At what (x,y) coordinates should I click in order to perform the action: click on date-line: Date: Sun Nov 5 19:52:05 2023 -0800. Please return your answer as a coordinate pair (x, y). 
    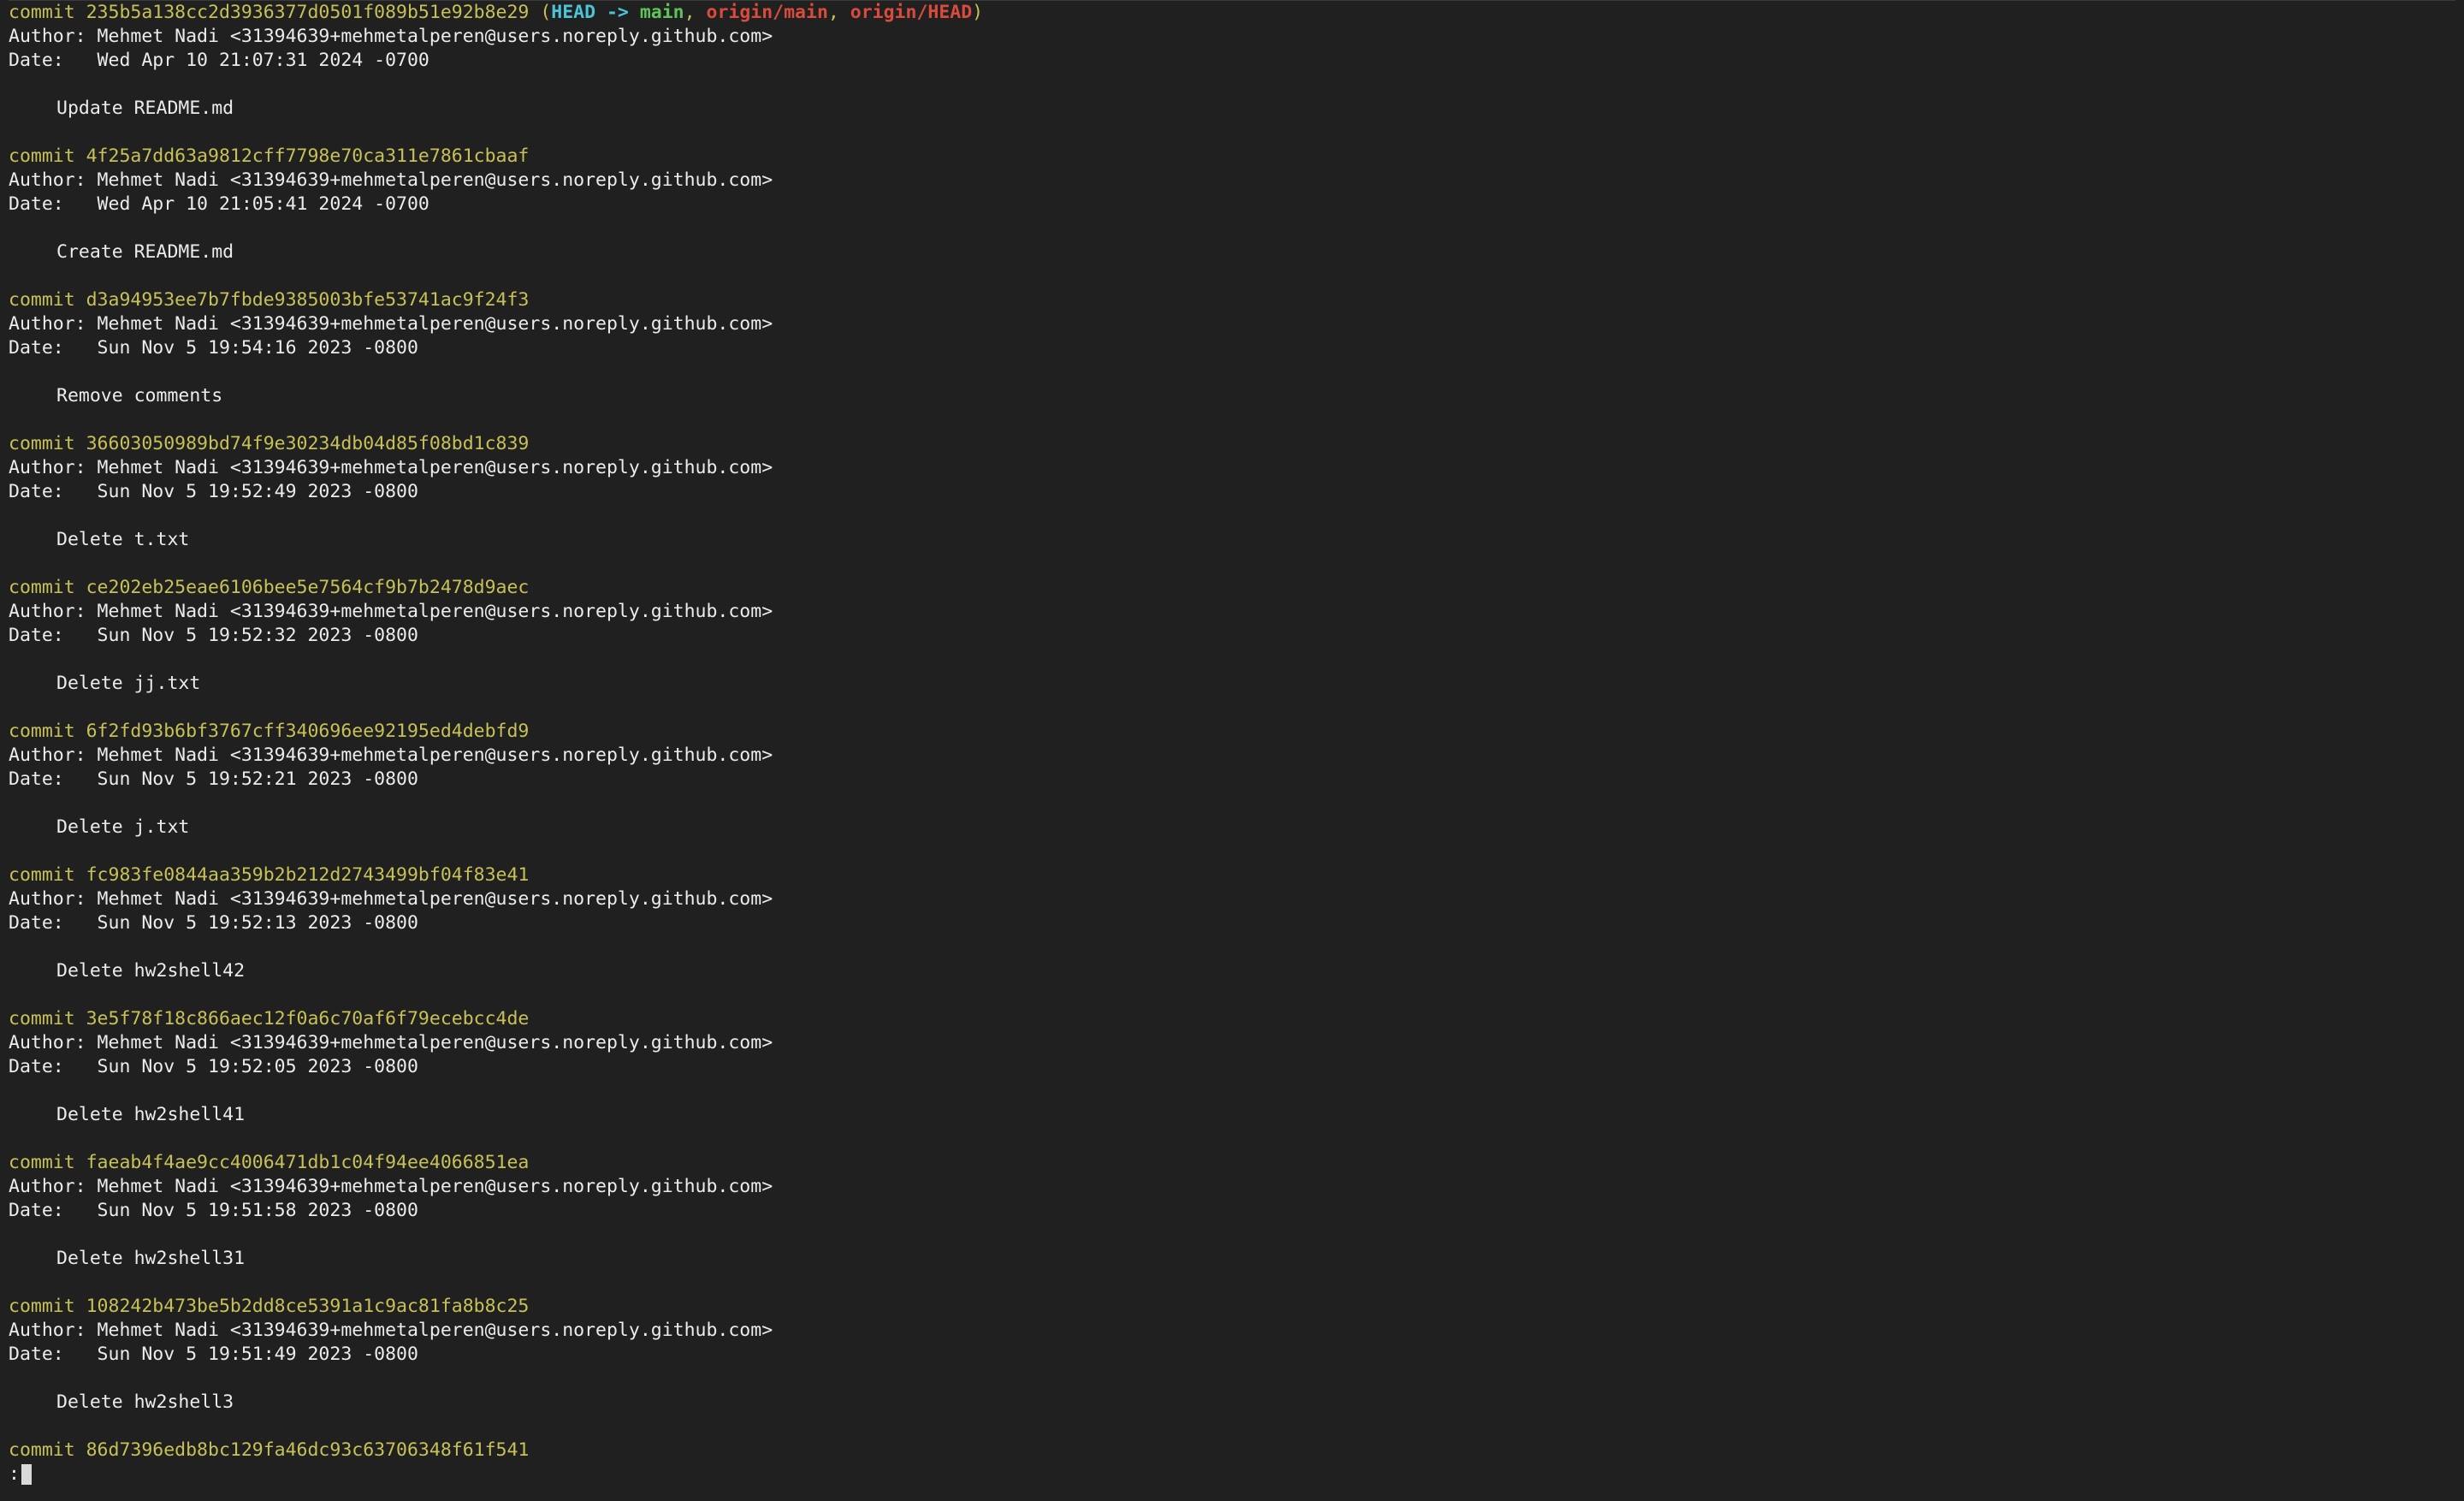
    Looking at the image, I should click on (213, 1066).